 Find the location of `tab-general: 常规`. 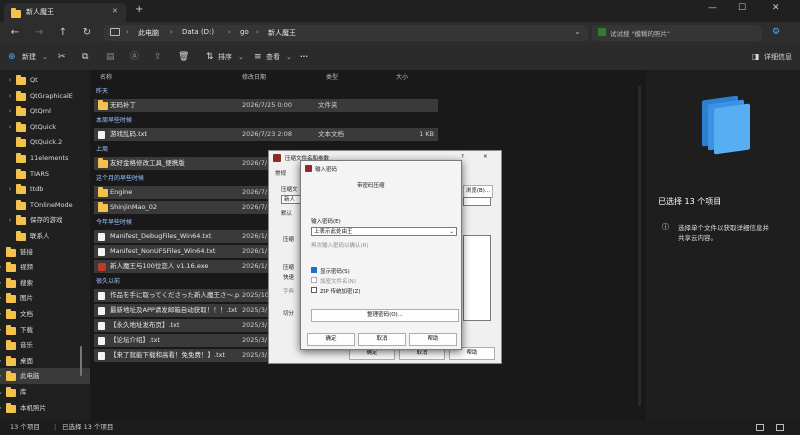

tab-general: 常规 is located at coordinates (280, 173).